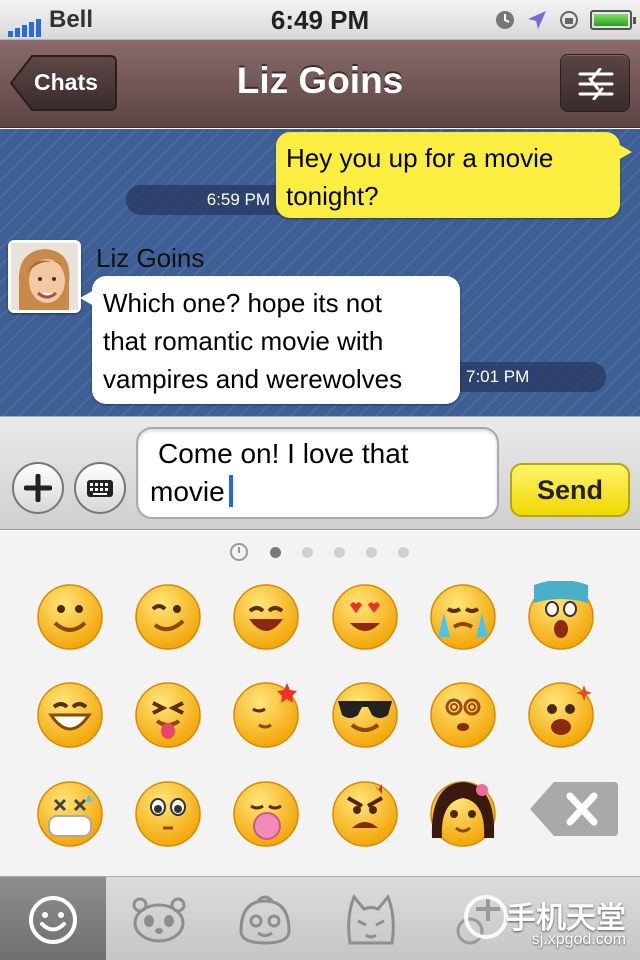 The height and width of the screenshot is (960, 640). I want to click on cat-tab, so click(371, 918).